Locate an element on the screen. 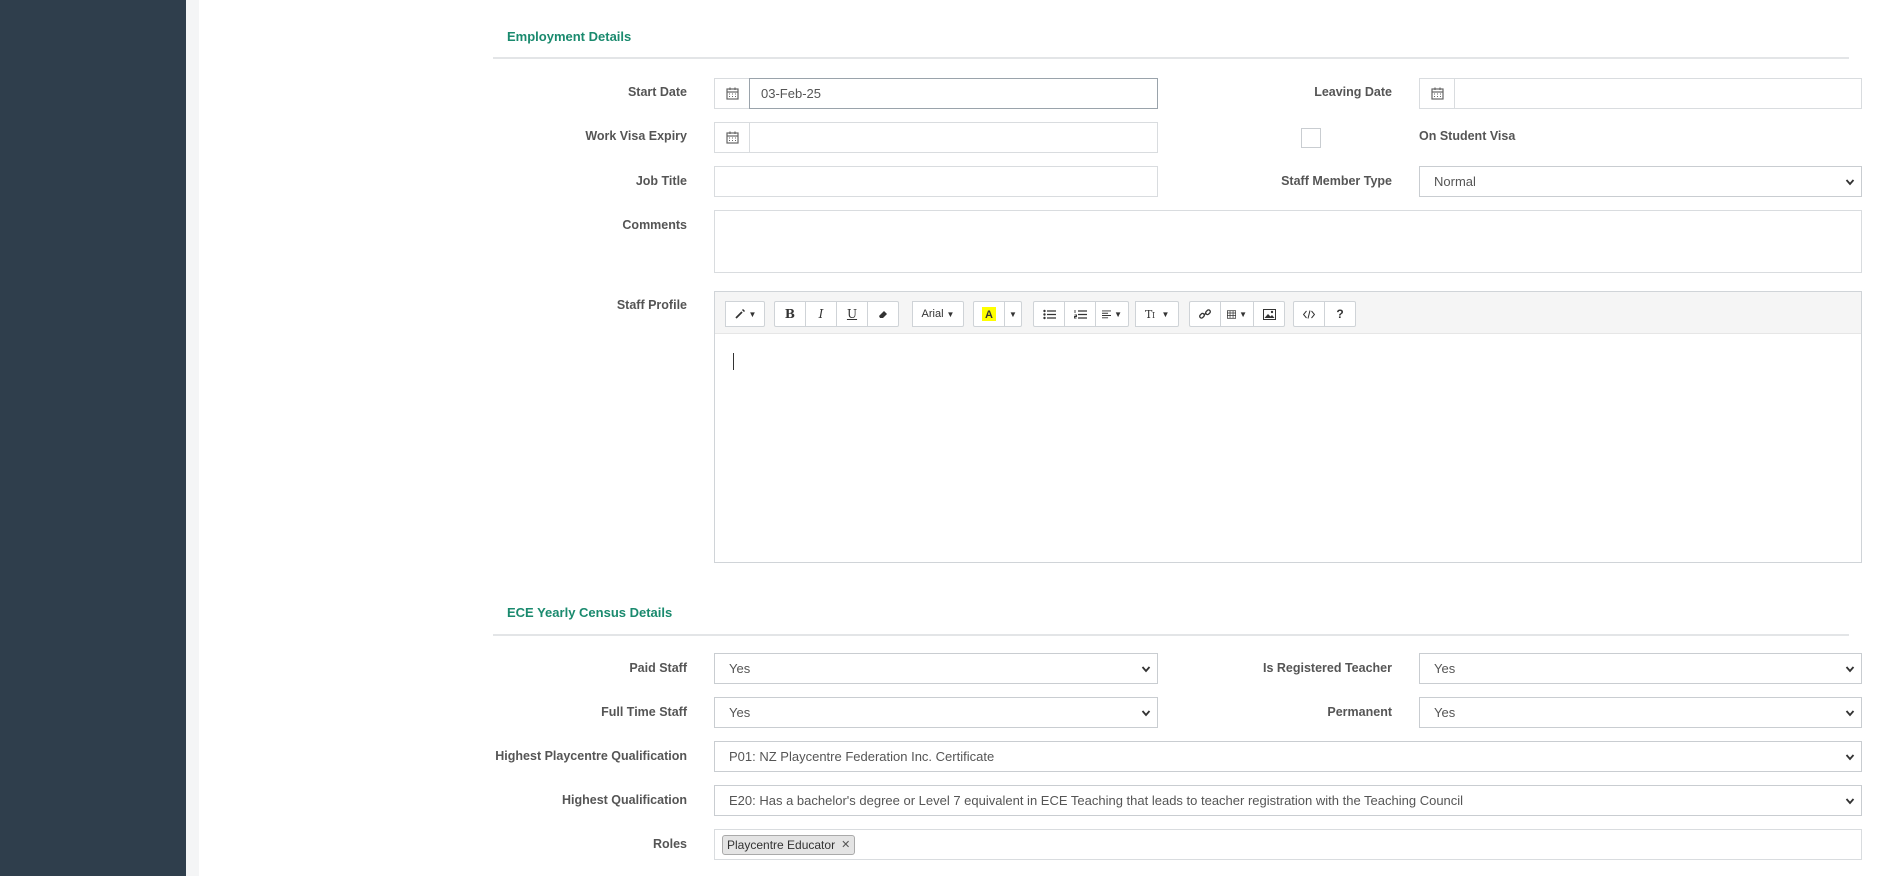 The width and height of the screenshot is (1877, 876). line-height-dropdown: T I ▼ is located at coordinates (1157, 314).